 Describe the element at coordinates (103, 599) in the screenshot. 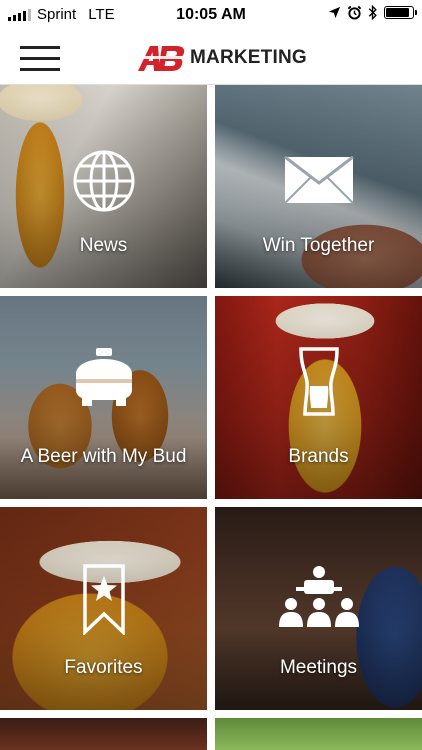

I see `bookmark-star-icon` at that location.